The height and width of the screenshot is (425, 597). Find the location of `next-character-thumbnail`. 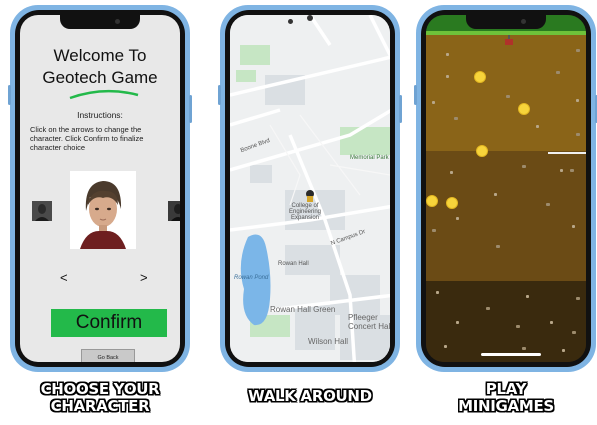

next-character-thumbnail is located at coordinates (174, 211).